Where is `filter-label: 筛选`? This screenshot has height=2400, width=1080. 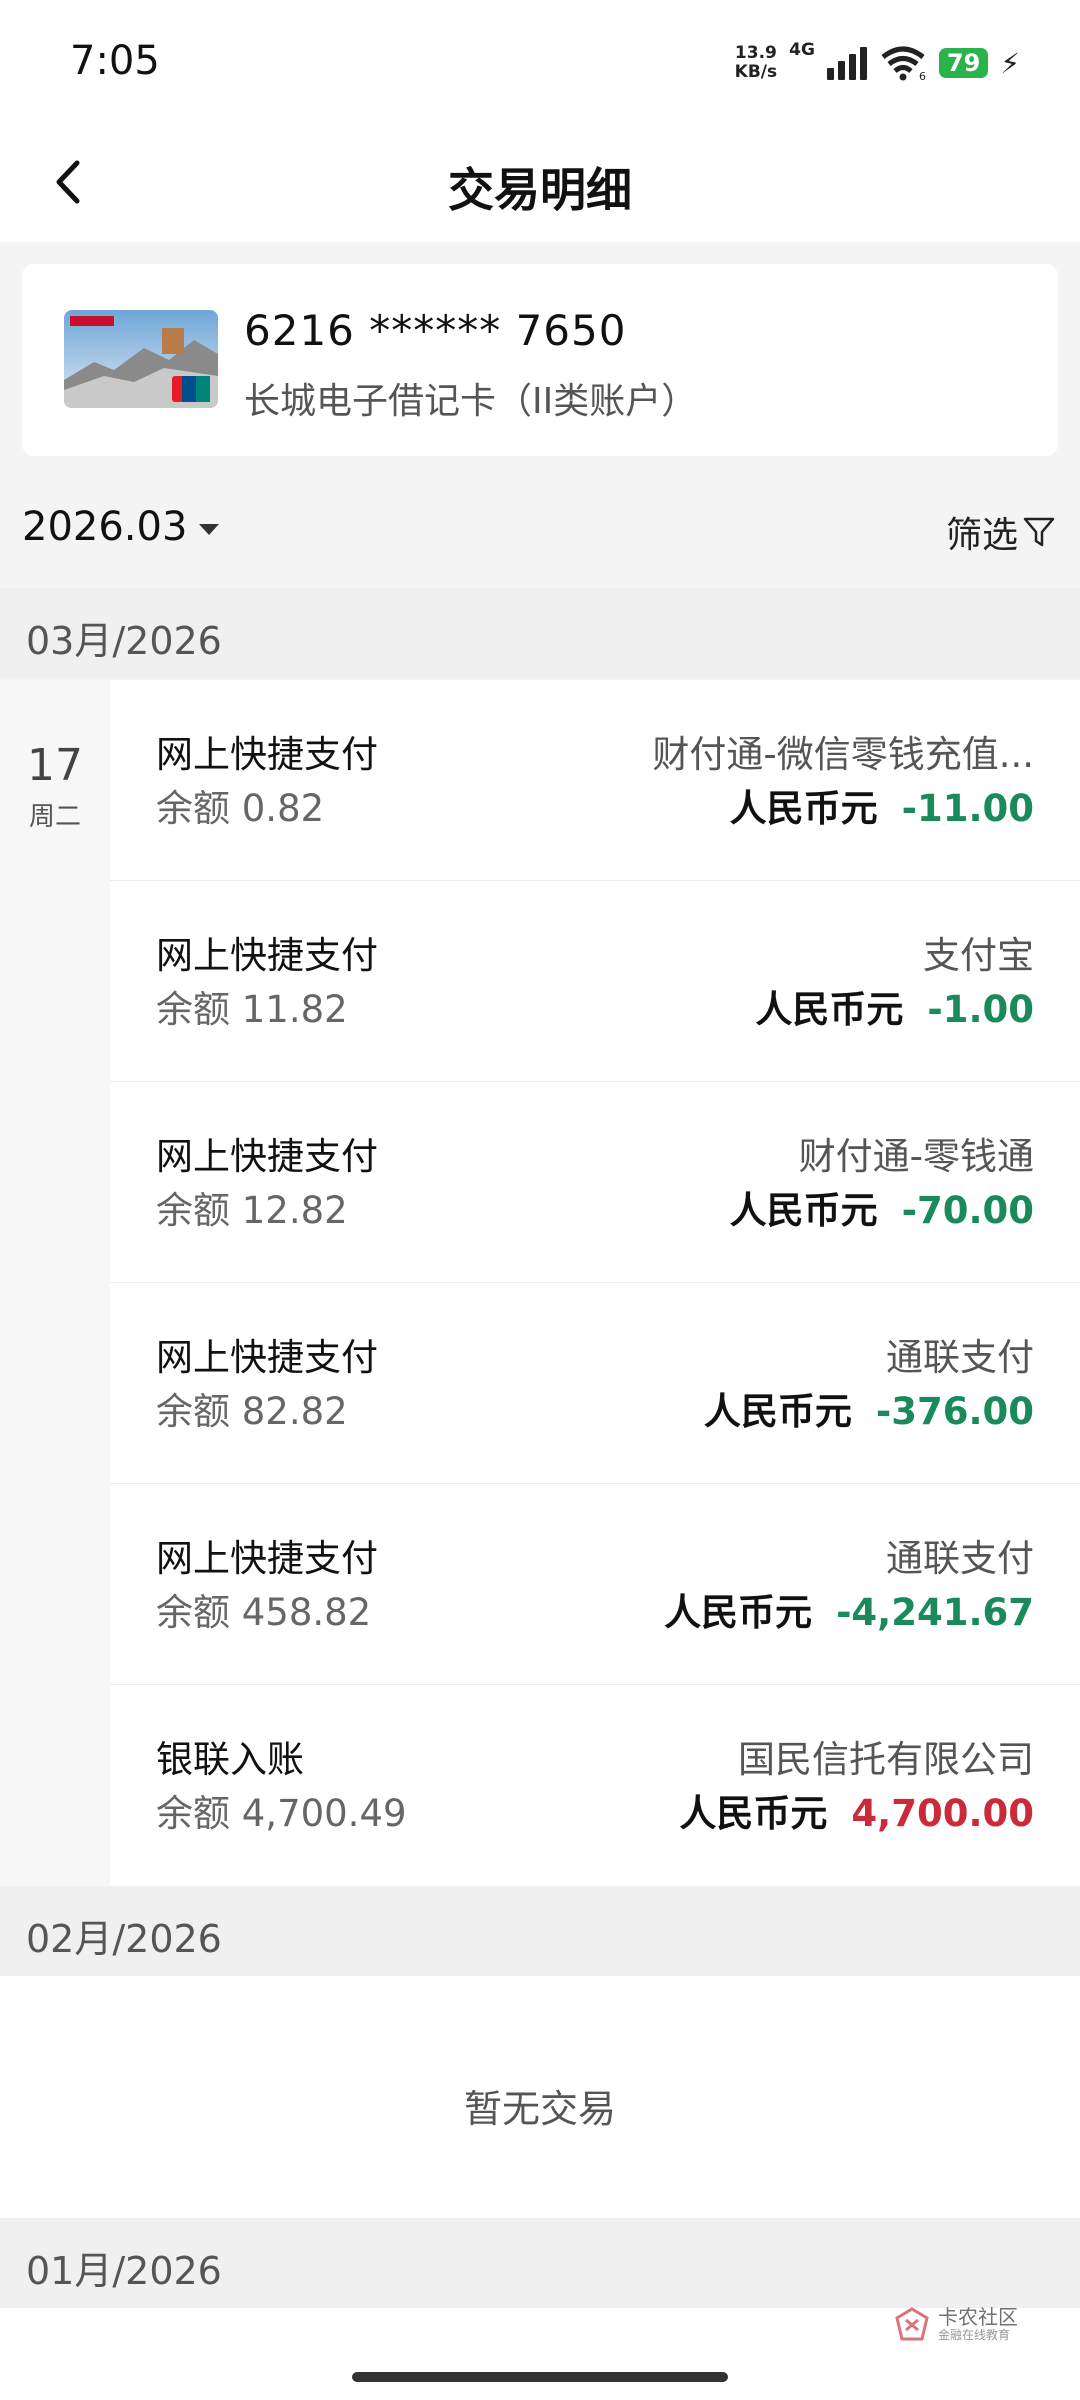 filter-label: 筛选 is located at coordinates (981, 535).